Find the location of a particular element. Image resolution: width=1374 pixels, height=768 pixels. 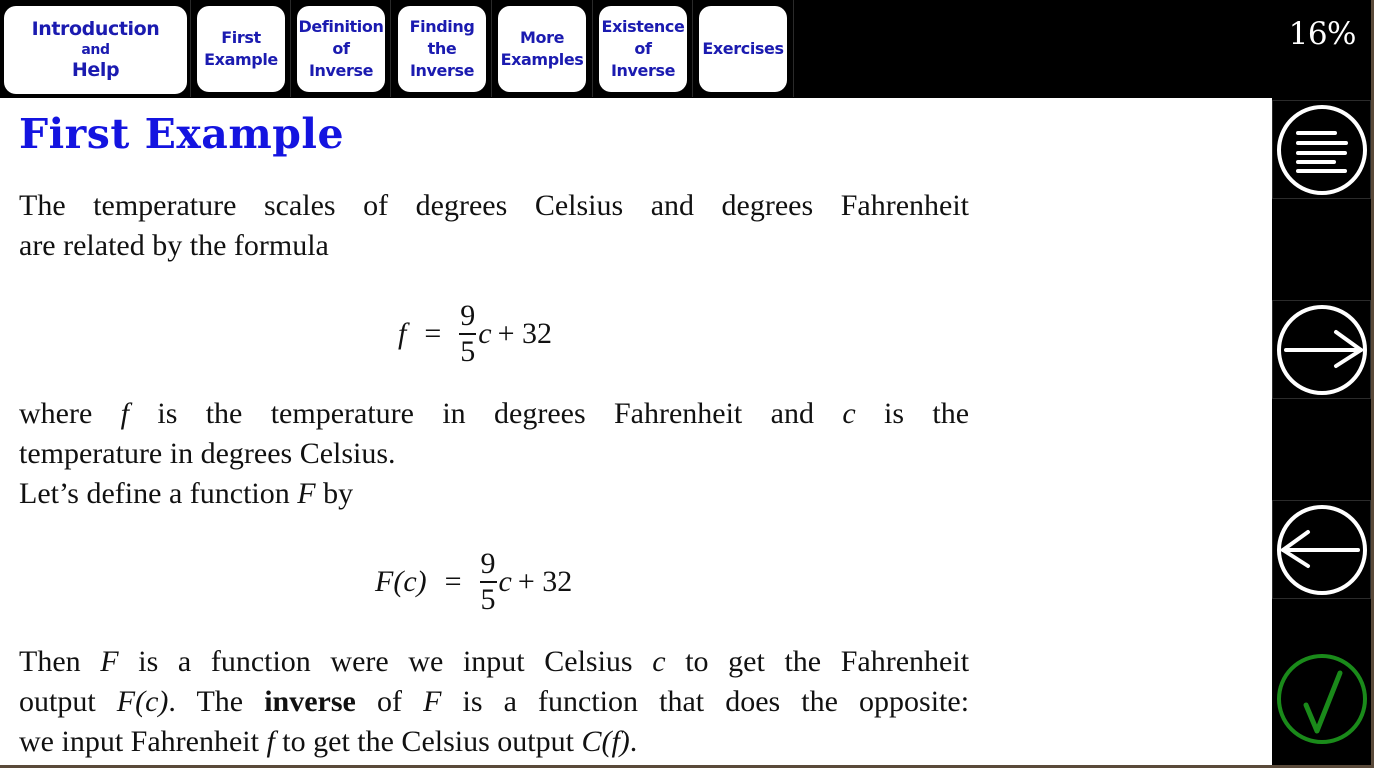

equation-F-definition: F(c) = 9 5 c + 32 is located at coordinates (473, 582).